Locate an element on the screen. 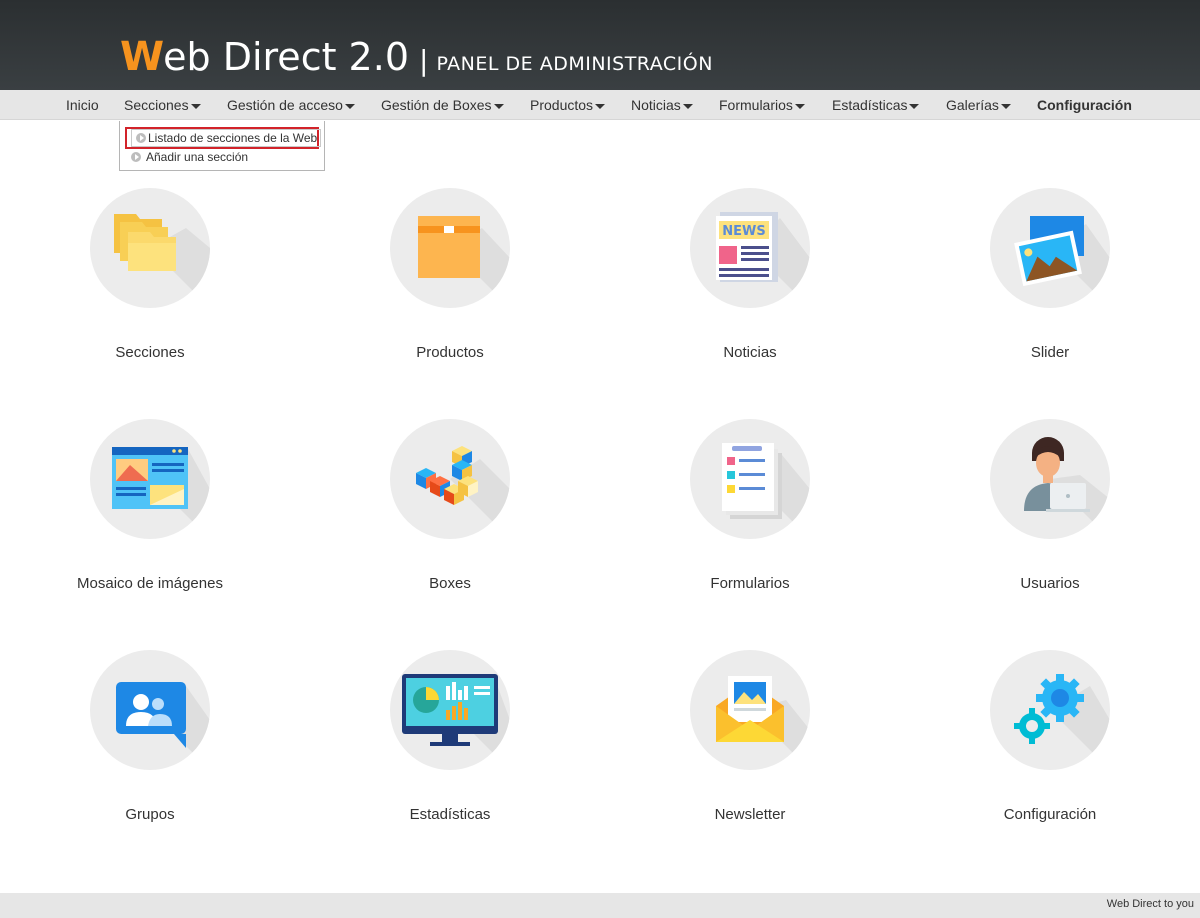  nav-secciones: Secciones is located at coordinates (162, 105).